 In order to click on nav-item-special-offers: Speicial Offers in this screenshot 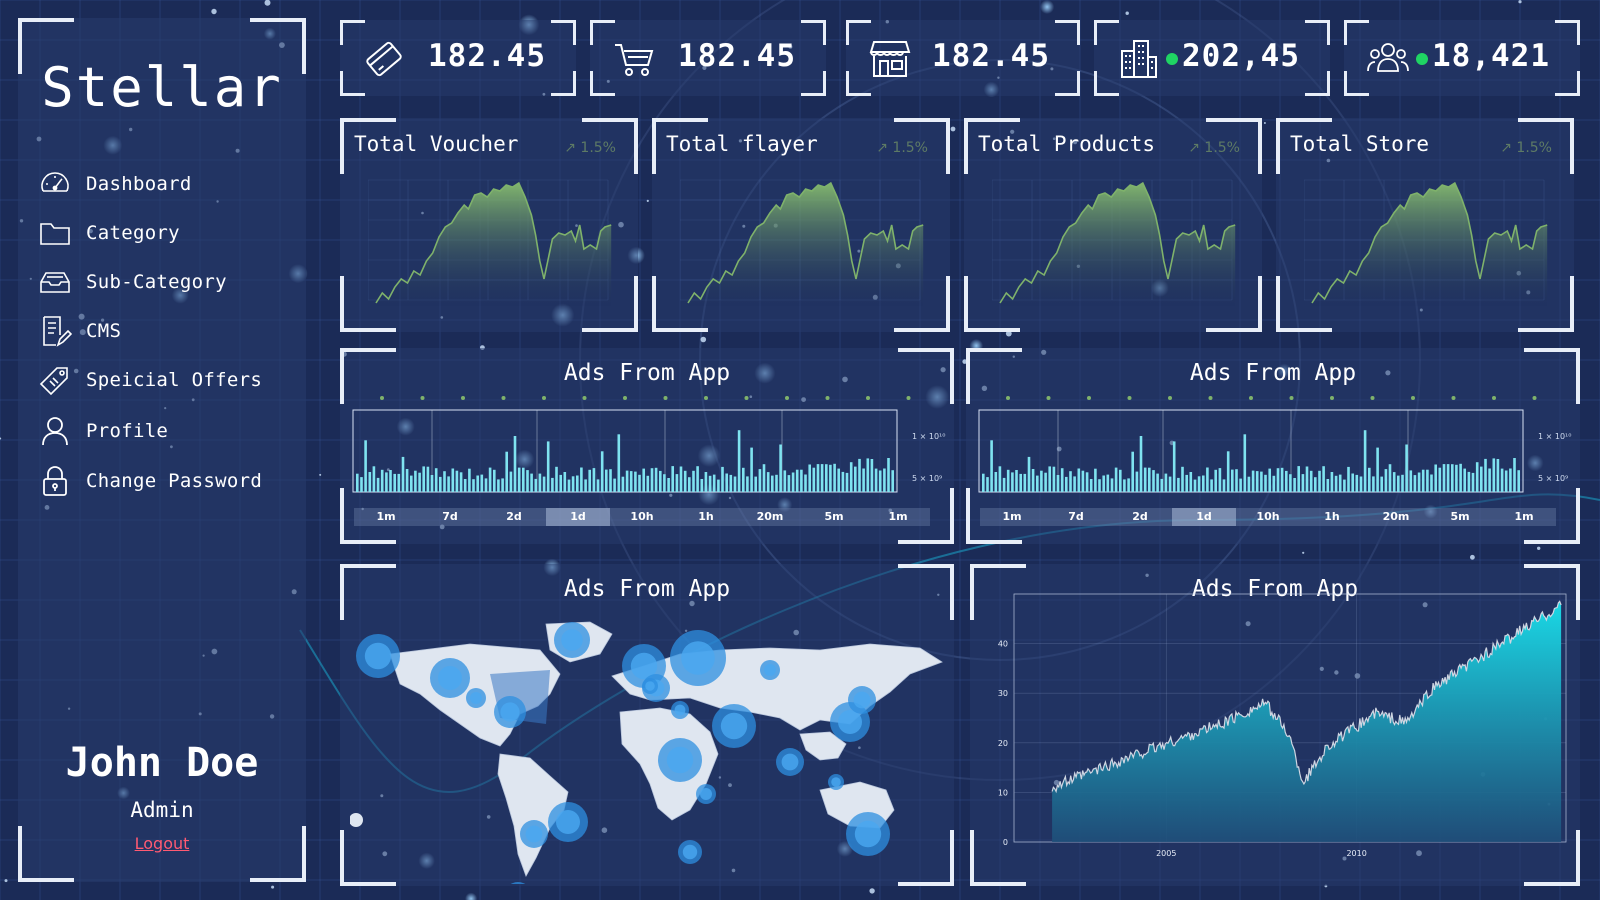, I will do `click(173, 380)`.